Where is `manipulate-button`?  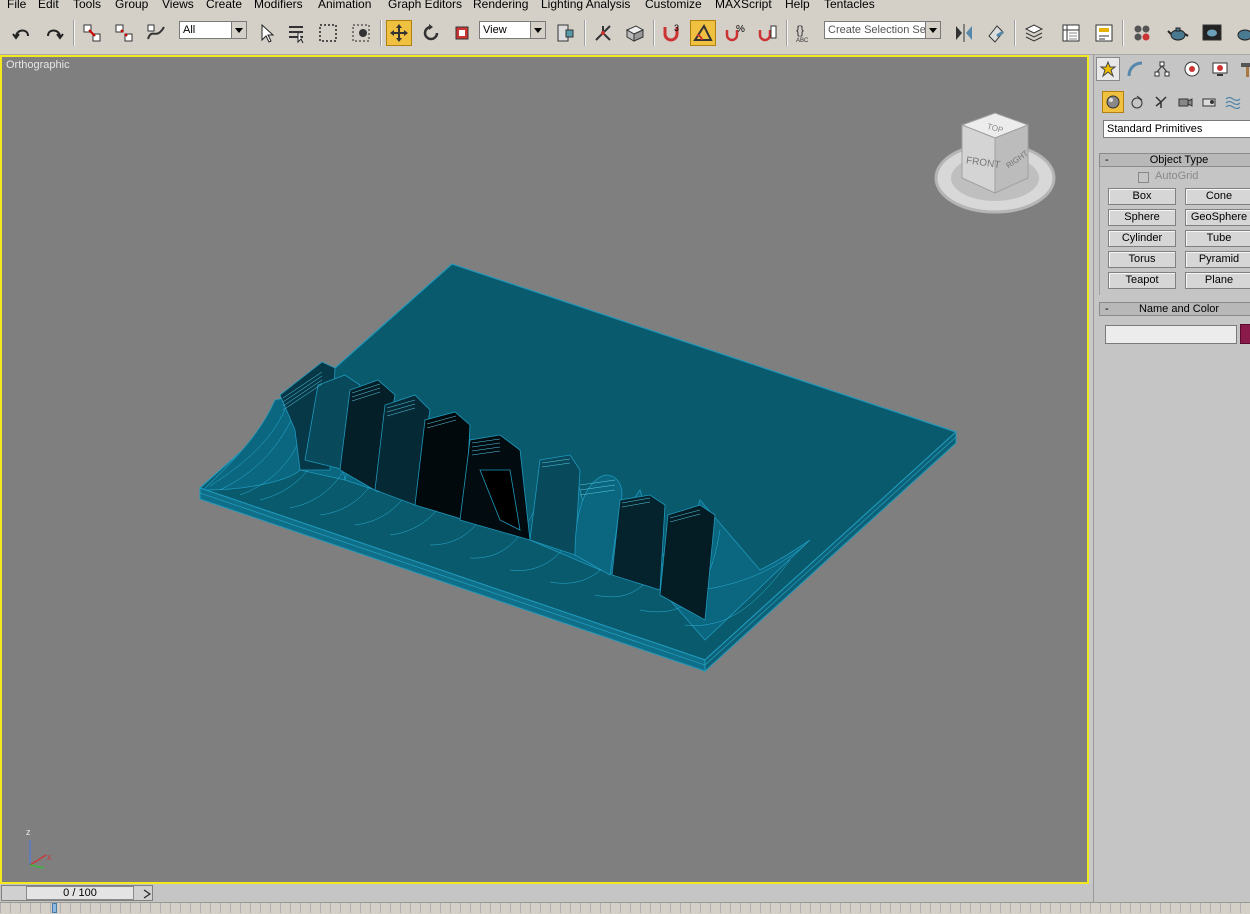
manipulate-button is located at coordinates (603, 33).